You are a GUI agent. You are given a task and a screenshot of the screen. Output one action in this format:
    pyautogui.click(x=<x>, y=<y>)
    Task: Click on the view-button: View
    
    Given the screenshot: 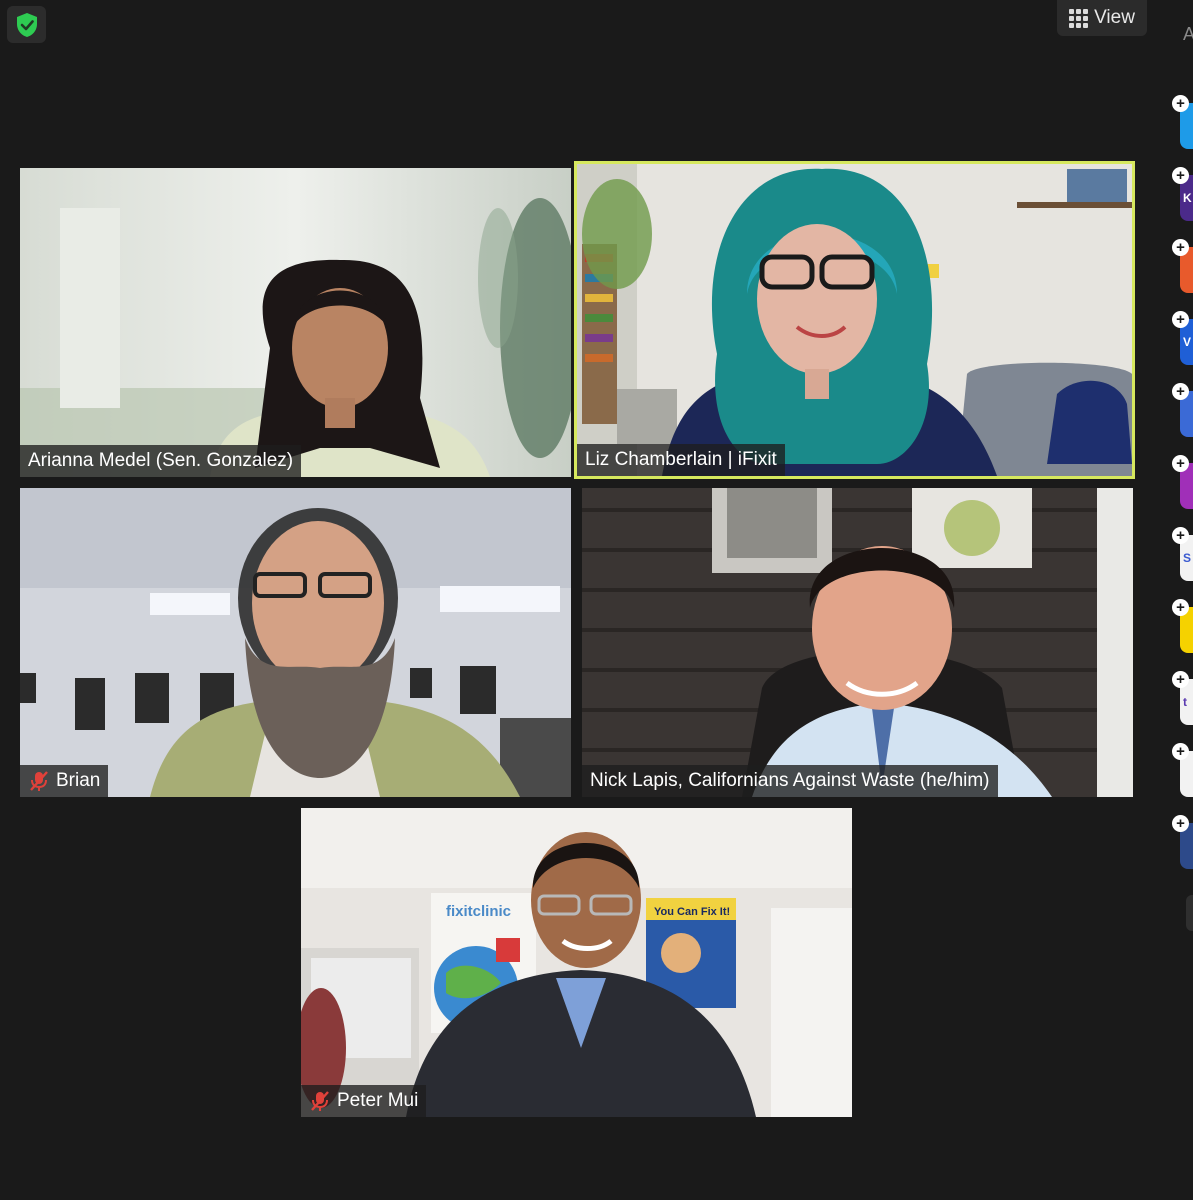 What is the action you would take?
    pyautogui.click(x=1102, y=18)
    